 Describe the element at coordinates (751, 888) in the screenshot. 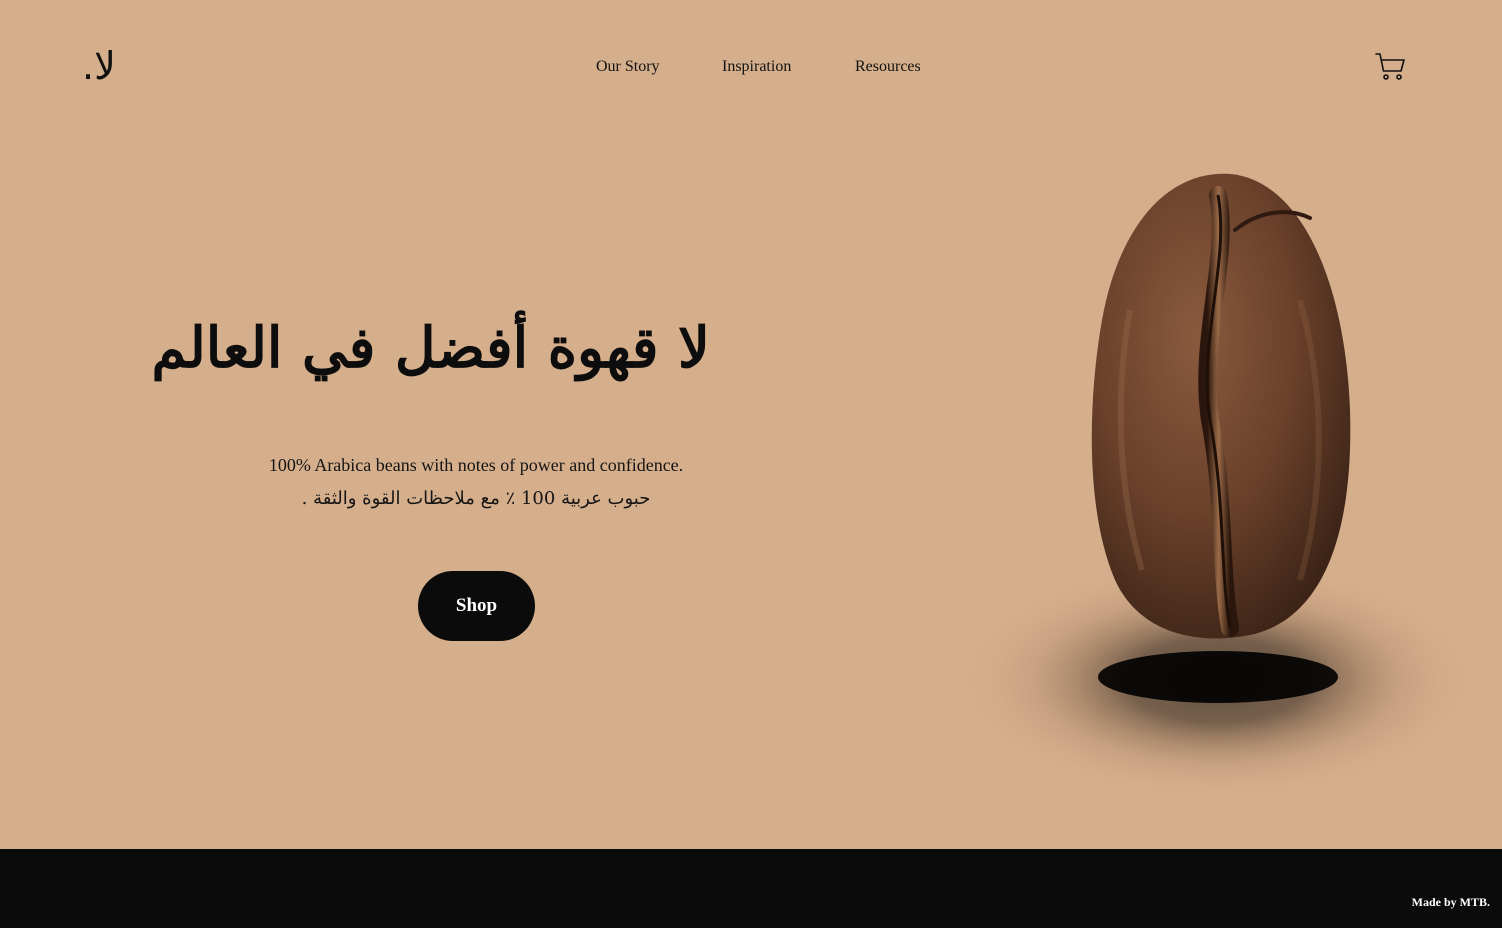

I see `footer: Made by MTB.` at that location.